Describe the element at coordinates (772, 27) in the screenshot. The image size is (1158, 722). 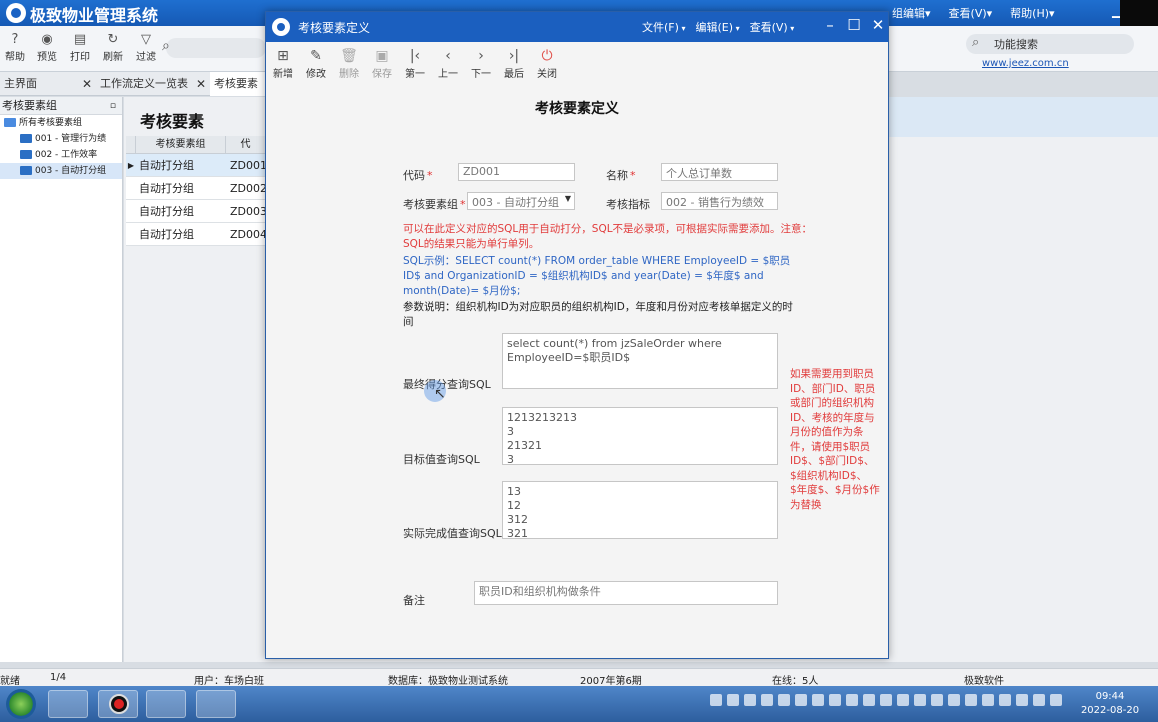
I see `menu-view: 查看(V)` at that location.